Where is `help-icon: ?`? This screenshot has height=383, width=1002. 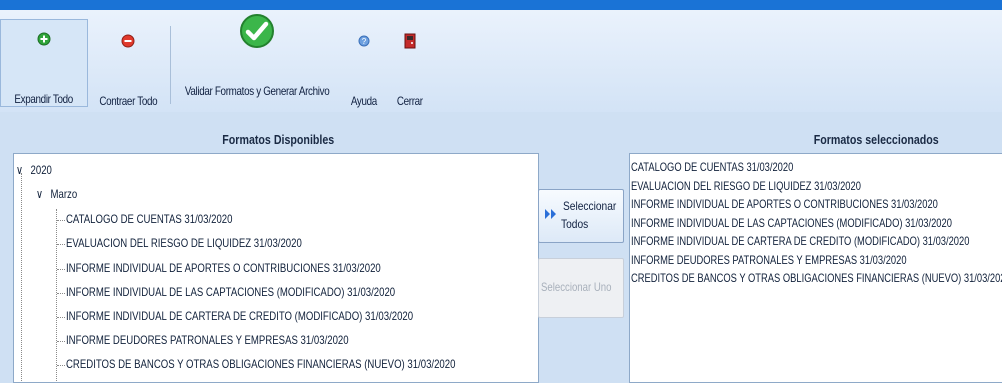
help-icon: ? is located at coordinates (364, 41).